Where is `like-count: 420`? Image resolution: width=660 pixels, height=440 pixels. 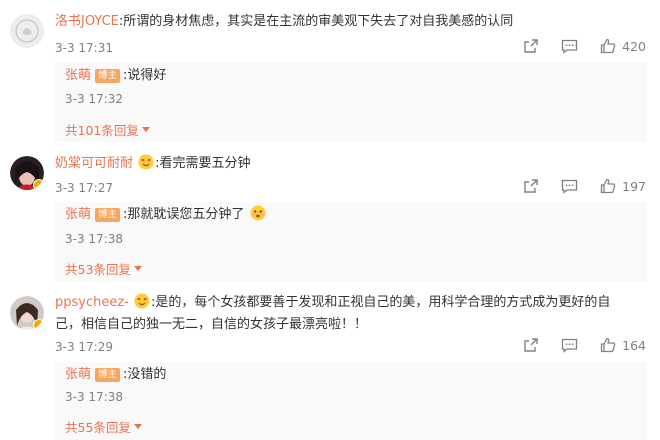 like-count: 420 is located at coordinates (634, 46).